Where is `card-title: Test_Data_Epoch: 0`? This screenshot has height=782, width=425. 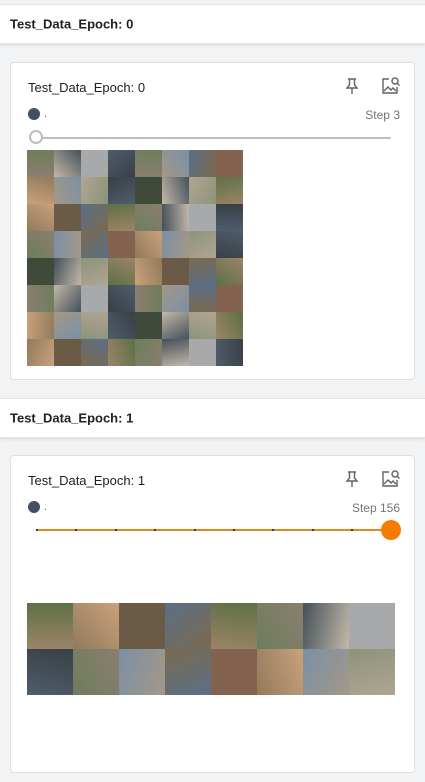
card-title: Test_Data_Epoch: 0 is located at coordinates (87, 87).